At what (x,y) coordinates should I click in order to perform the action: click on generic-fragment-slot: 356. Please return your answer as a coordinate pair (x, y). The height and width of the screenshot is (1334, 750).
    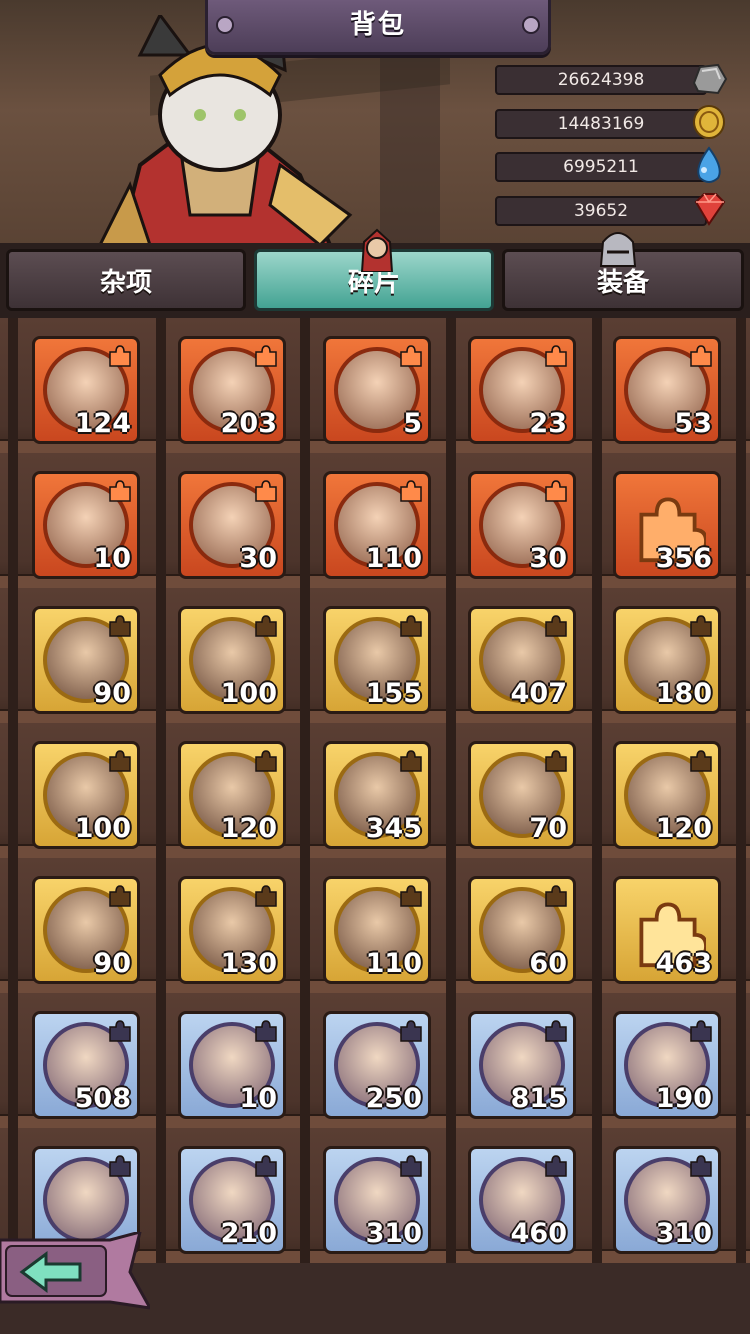
    Looking at the image, I should click on (667, 525).